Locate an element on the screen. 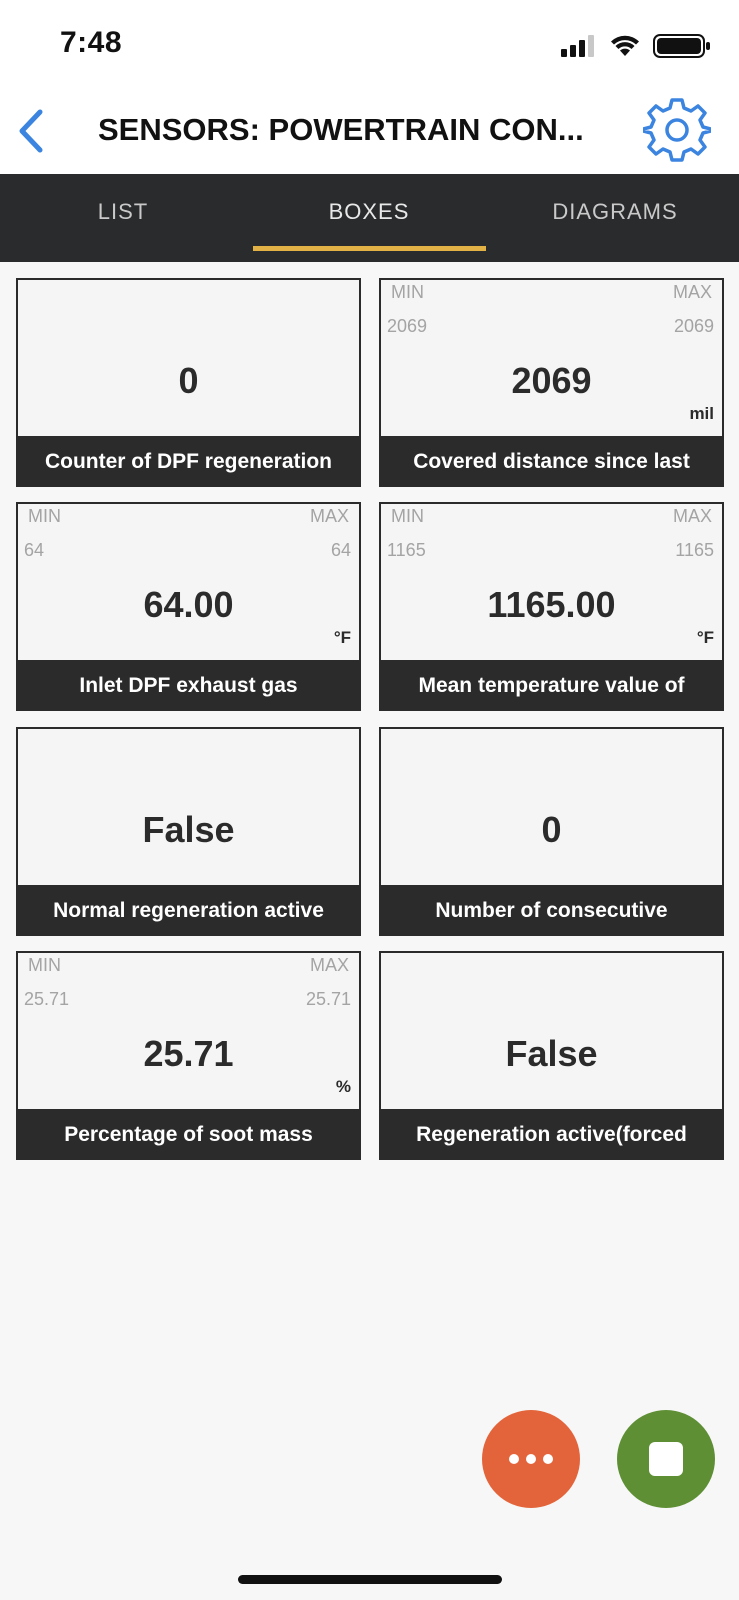 This screenshot has width=739, height=1600. min-value: 64 is located at coordinates (34, 550).